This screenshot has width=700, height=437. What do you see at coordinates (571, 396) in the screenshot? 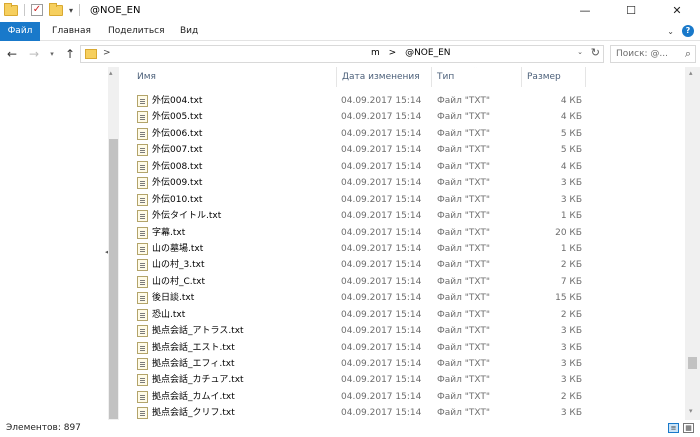
I see `file-size: 2 КБ` at bounding box center [571, 396].